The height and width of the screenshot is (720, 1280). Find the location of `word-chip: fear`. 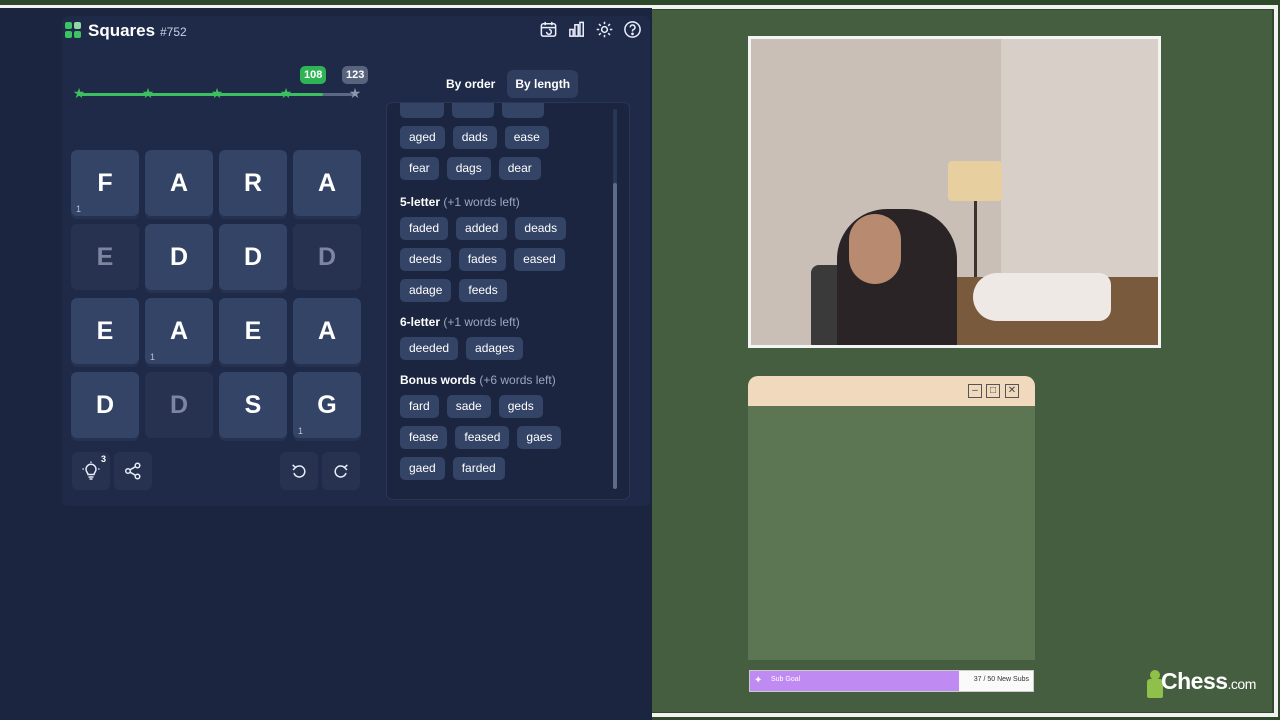

word-chip: fear is located at coordinates (419, 168).